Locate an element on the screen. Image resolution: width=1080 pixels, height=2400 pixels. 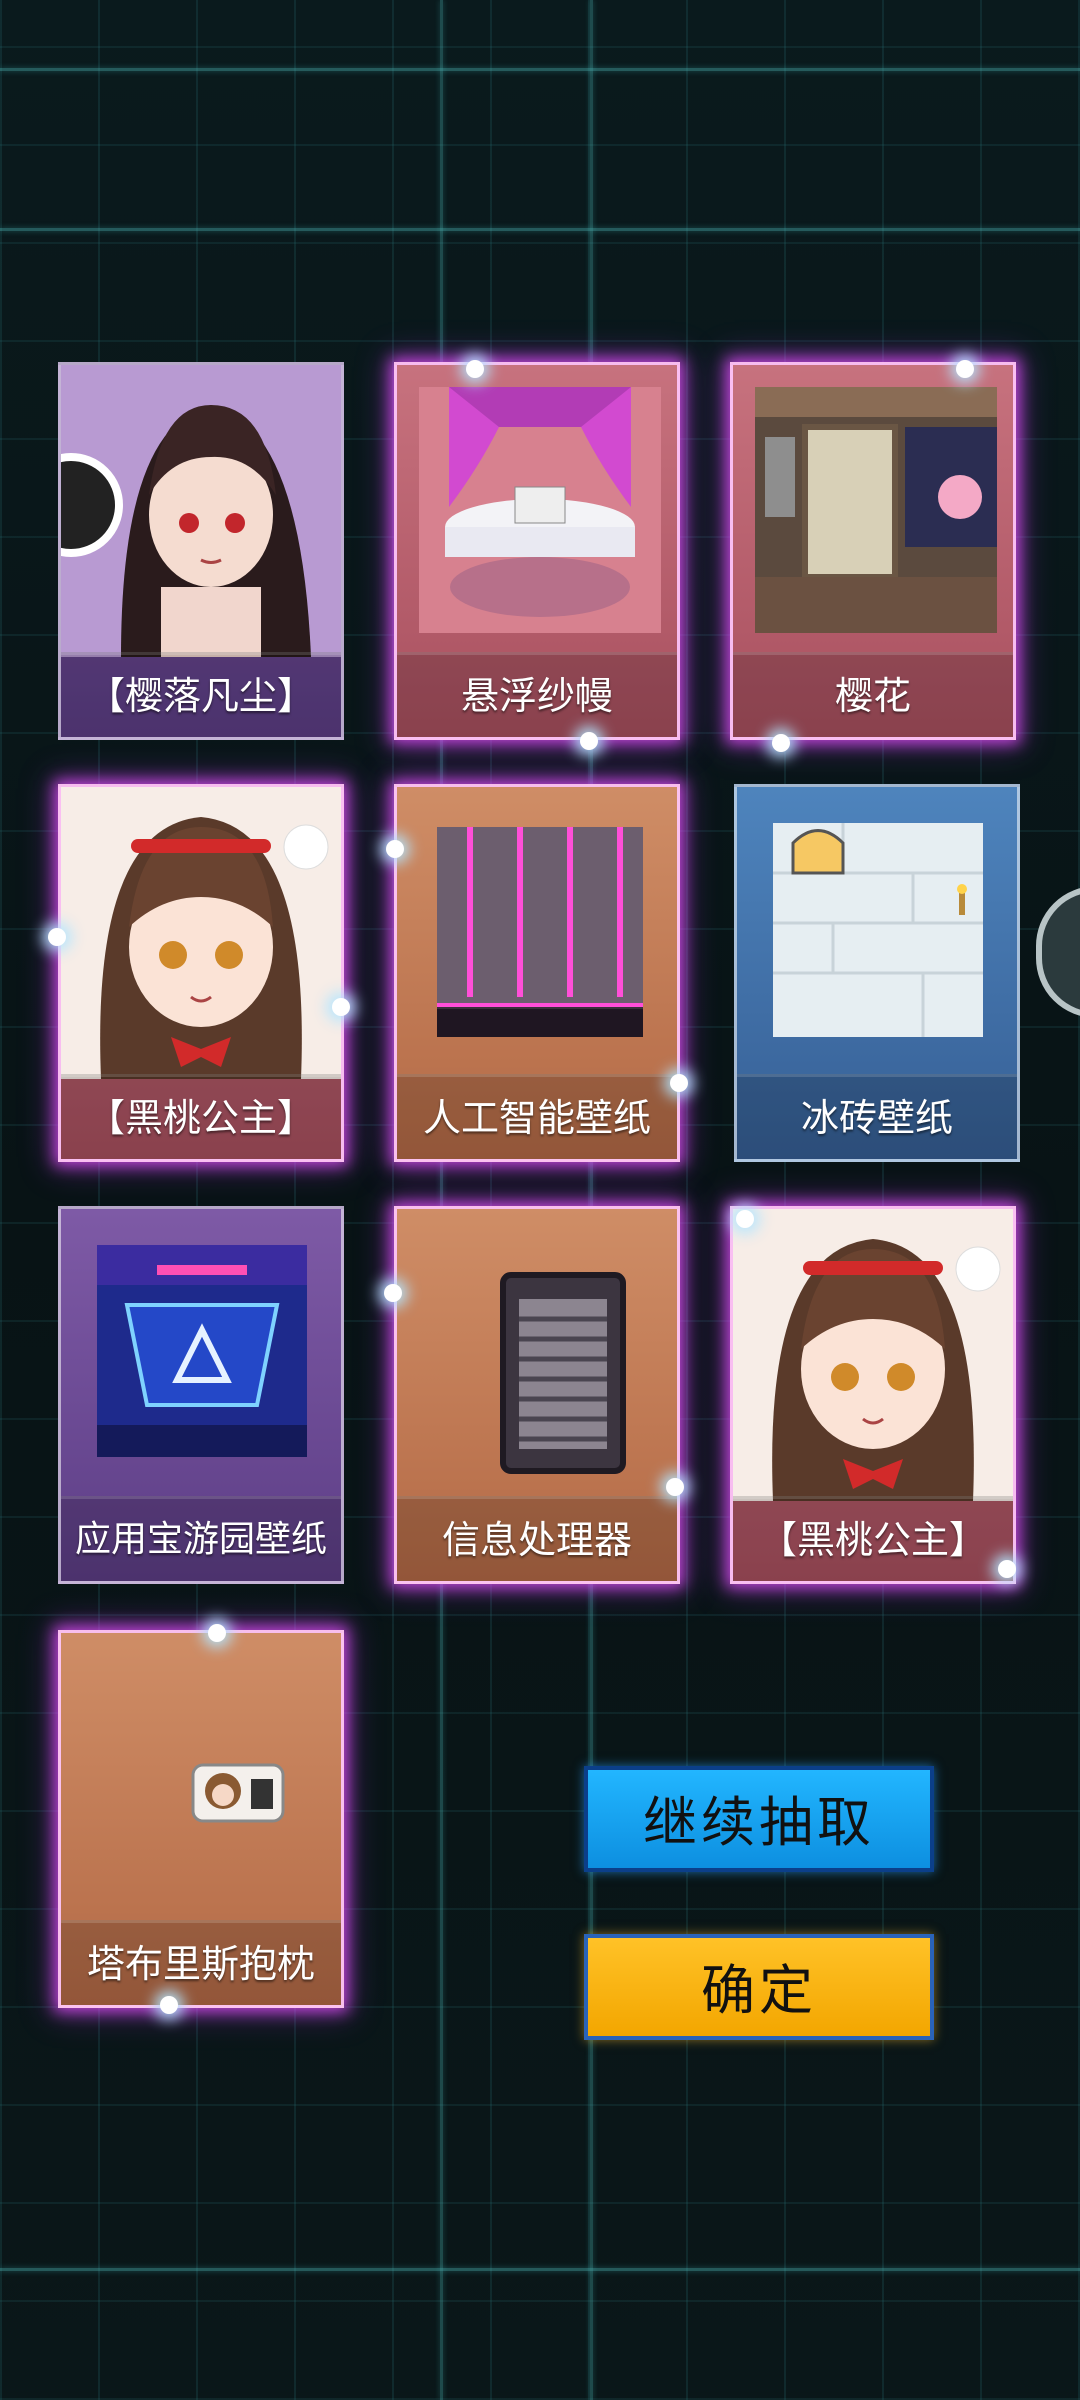
reward-card-7: 应用宝游园壁纸 is located at coordinates (201, 1395).